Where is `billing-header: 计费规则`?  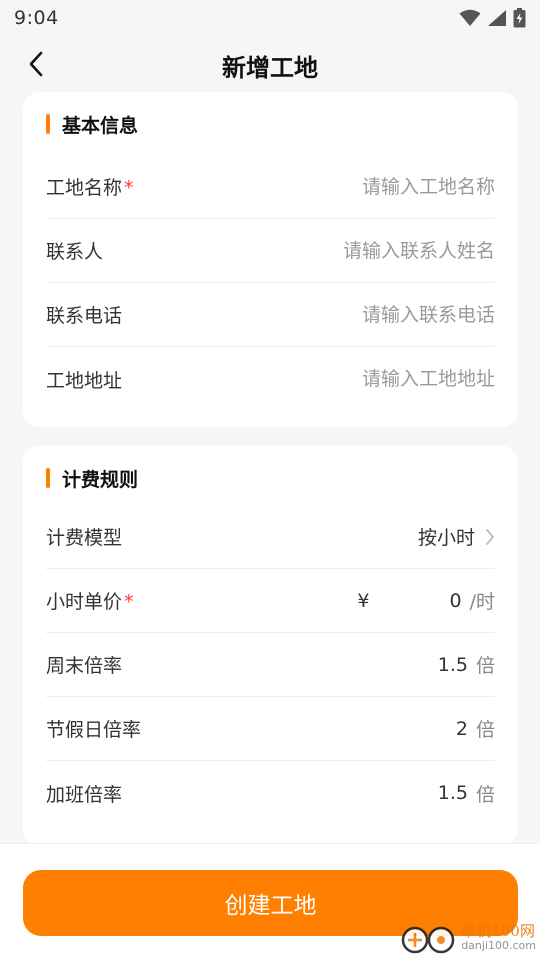
billing-header: 计费规则 is located at coordinates (92, 478).